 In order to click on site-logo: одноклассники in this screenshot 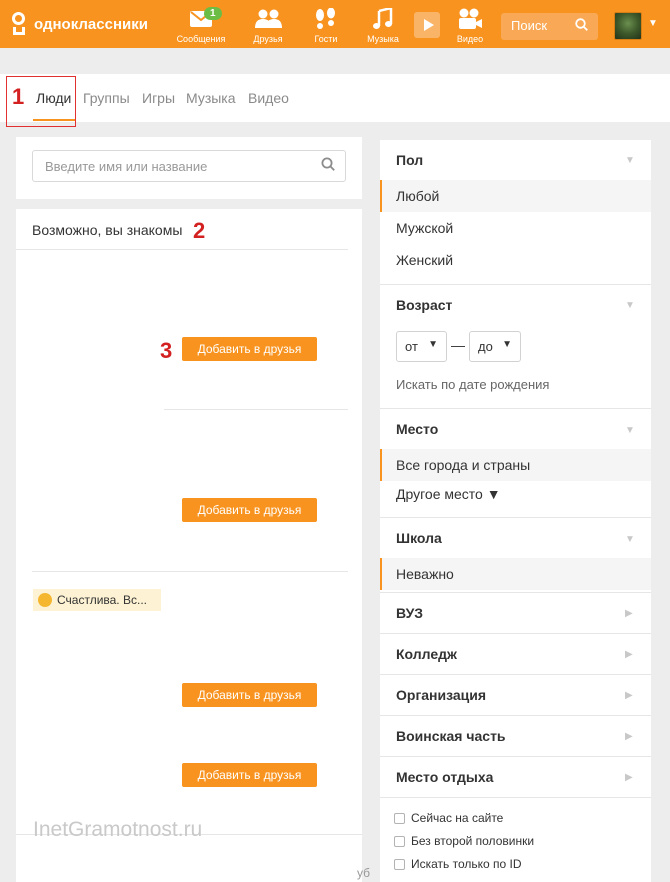, I will do `click(79, 24)`.